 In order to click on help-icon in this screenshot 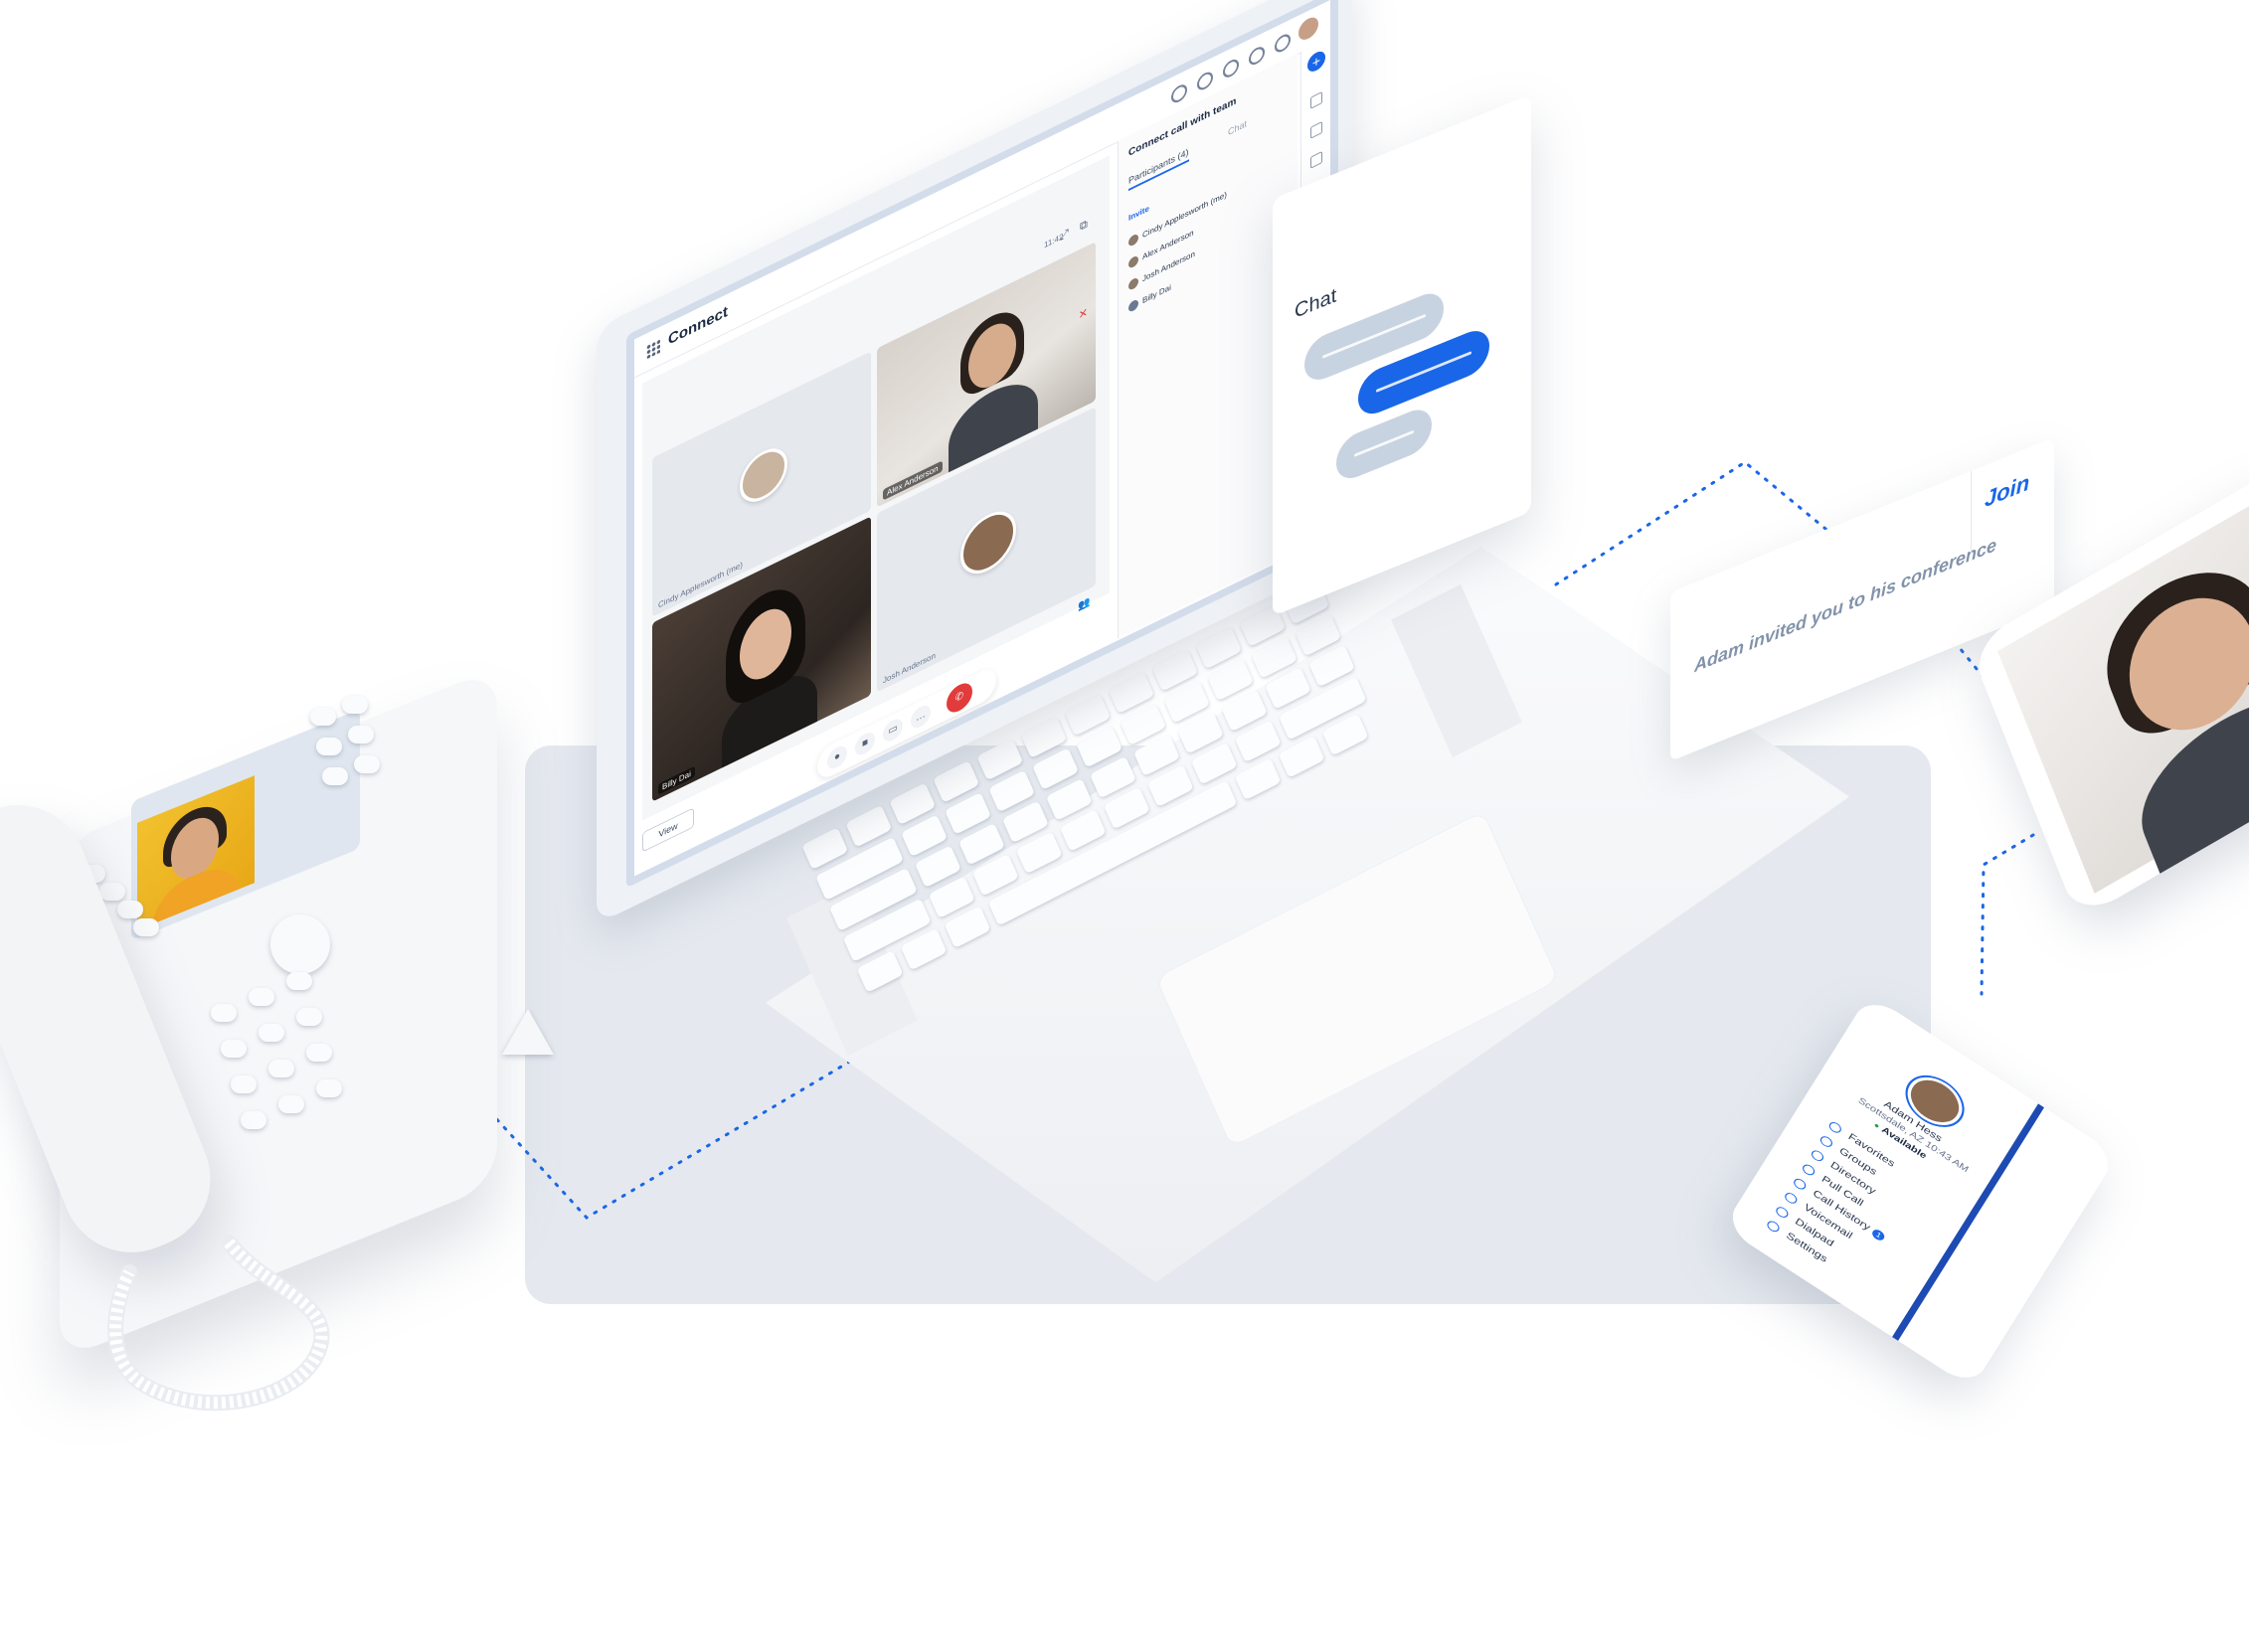, I will do `click(1257, 56)`.